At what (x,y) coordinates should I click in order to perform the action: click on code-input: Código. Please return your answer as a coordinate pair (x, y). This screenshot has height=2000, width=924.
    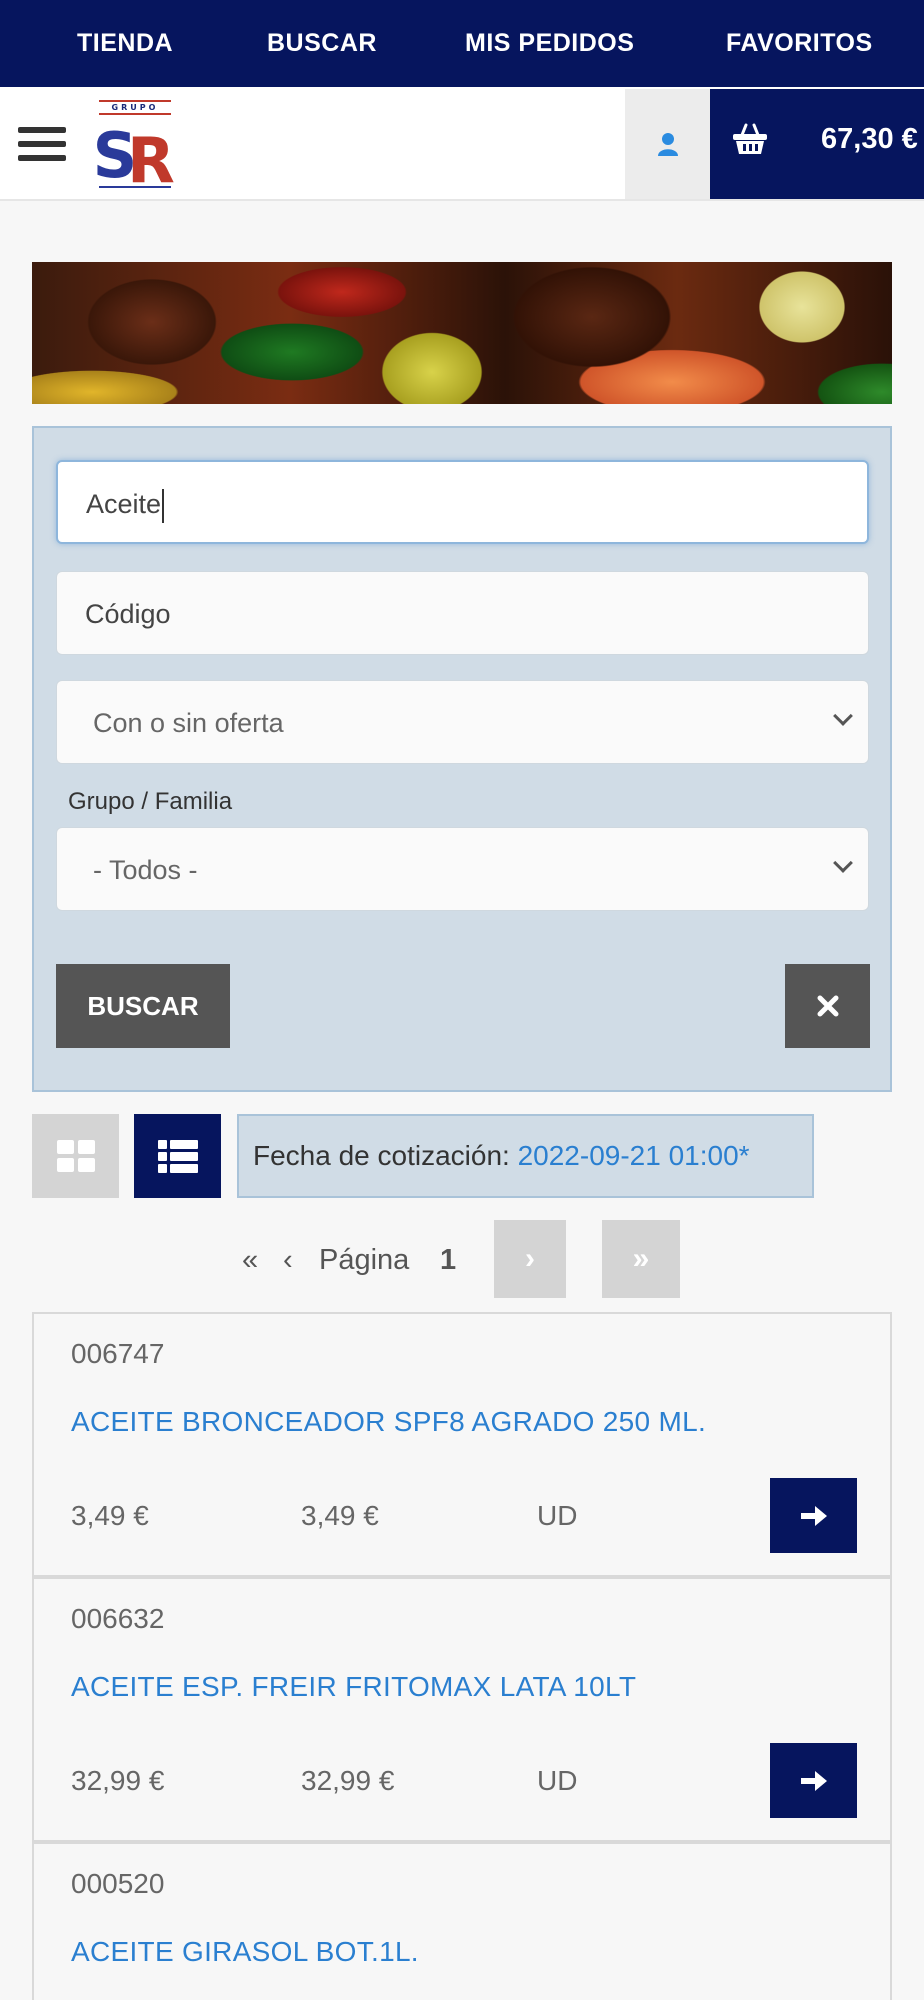
    Looking at the image, I should click on (462, 613).